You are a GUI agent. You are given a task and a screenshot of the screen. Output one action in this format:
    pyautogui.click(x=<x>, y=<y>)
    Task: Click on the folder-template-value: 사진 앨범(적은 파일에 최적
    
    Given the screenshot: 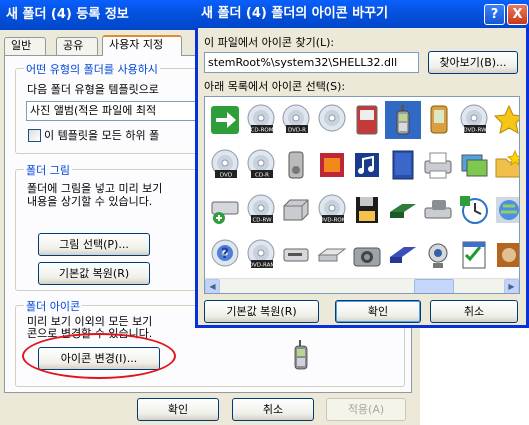 What is the action you would take?
    pyautogui.click(x=93, y=110)
    